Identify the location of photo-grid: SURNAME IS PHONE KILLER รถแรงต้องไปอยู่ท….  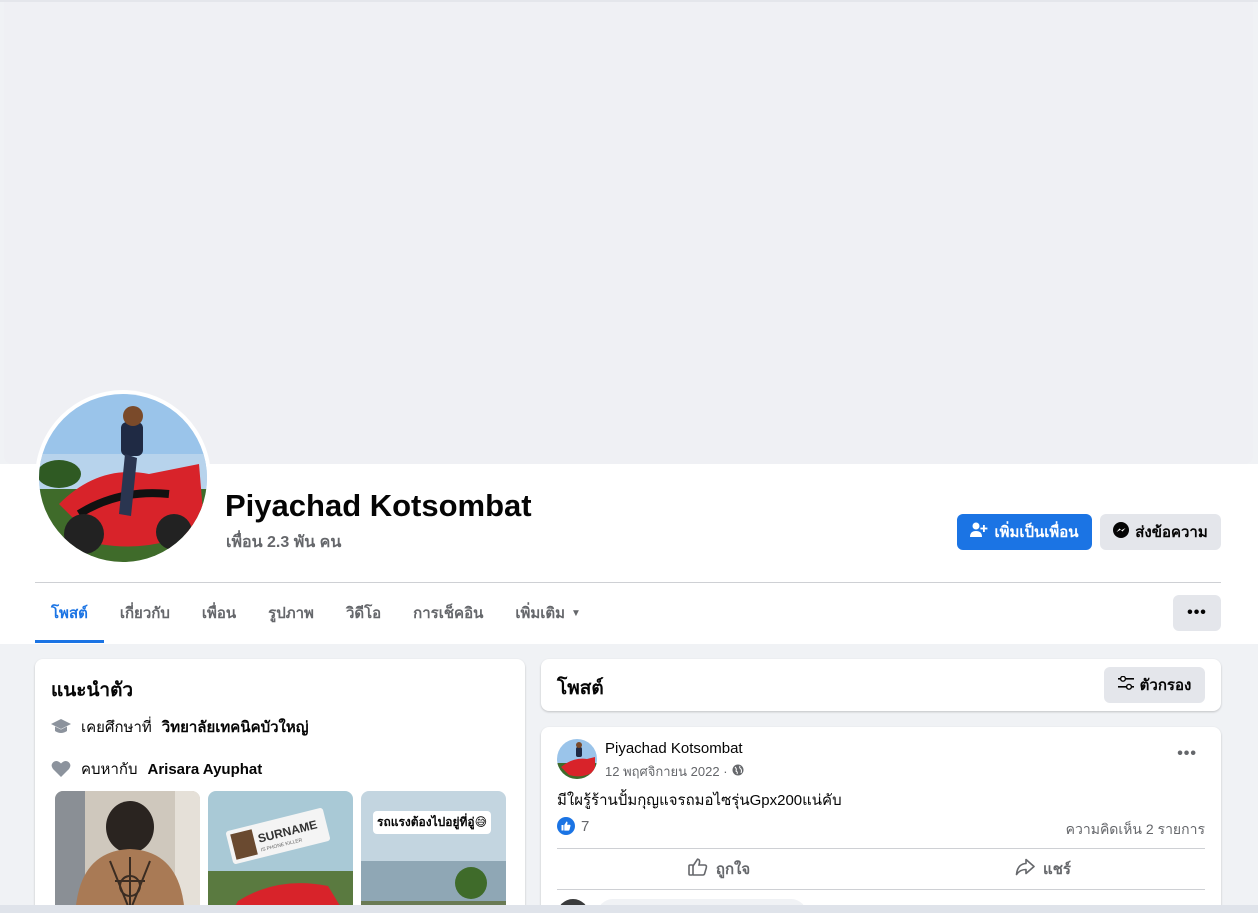
(280, 852).